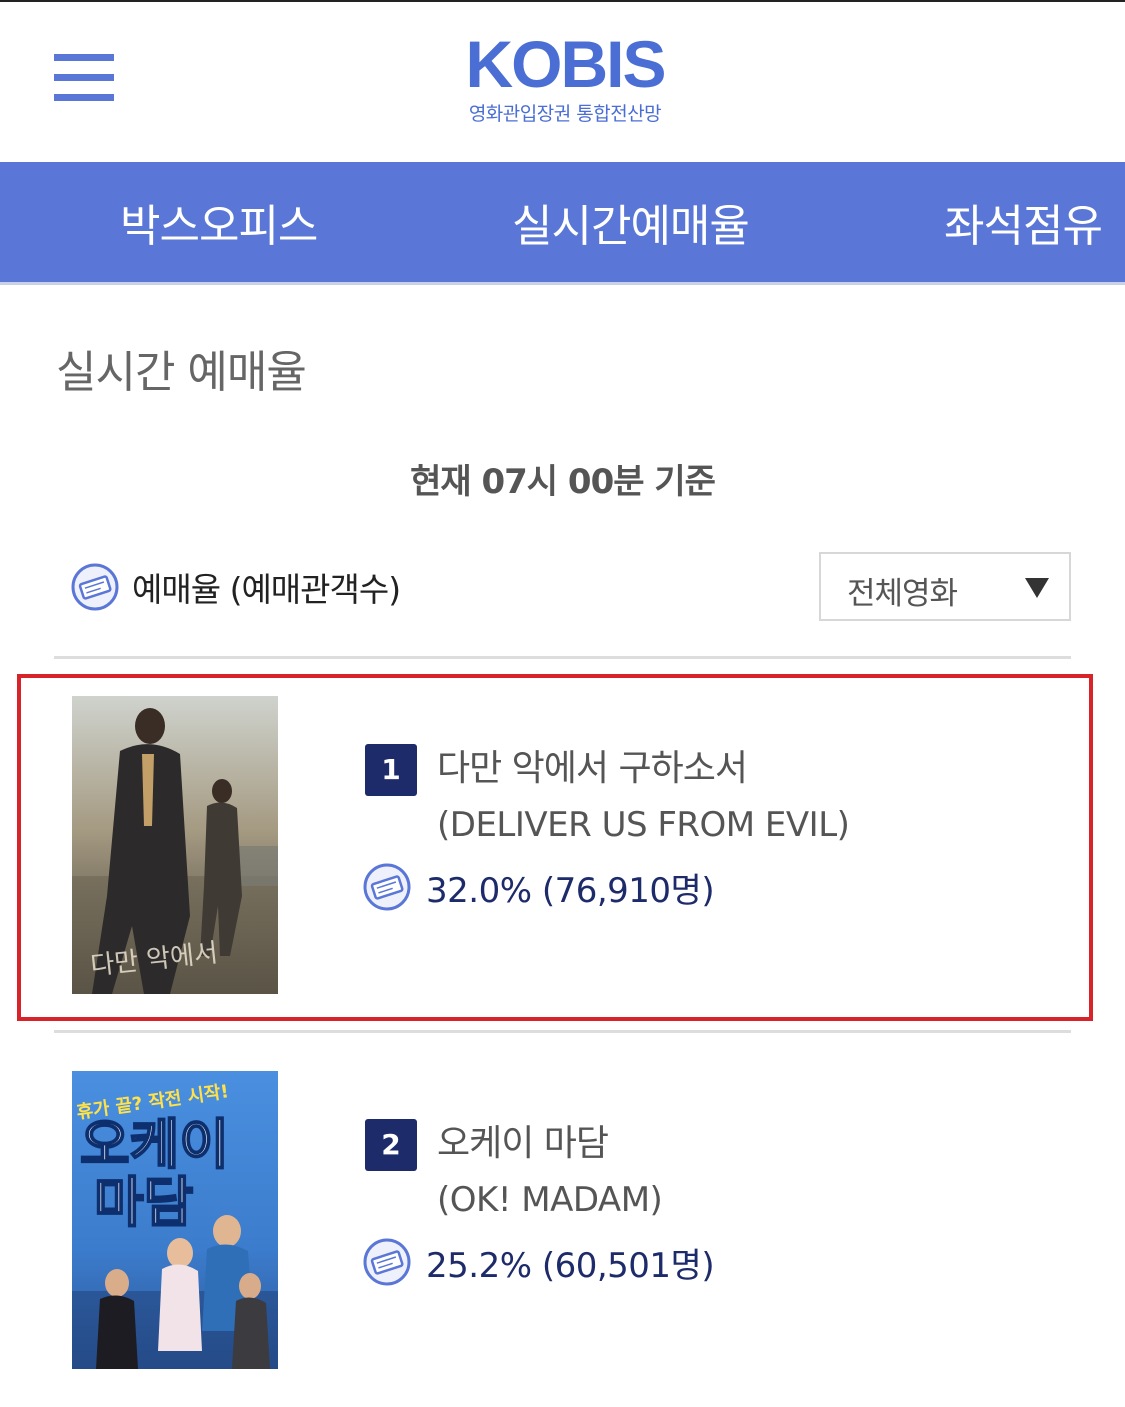  Describe the element at coordinates (1037, 588) in the screenshot. I see `chevron-down-icon` at that location.